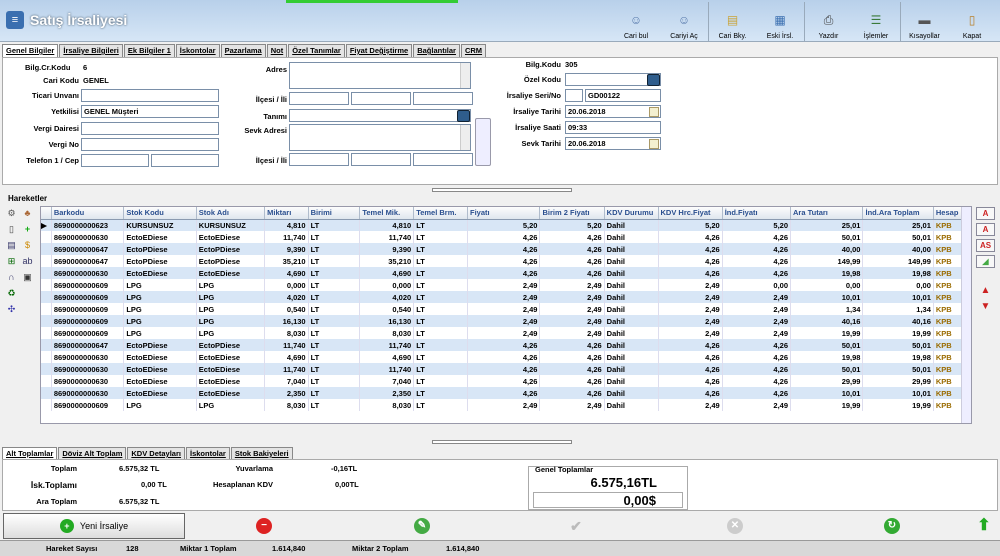 This screenshot has width=1000, height=556. What do you see at coordinates (631, 213) in the screenshot?
I see `column-header: KDV Durumu` at bounding box center [631, 213].